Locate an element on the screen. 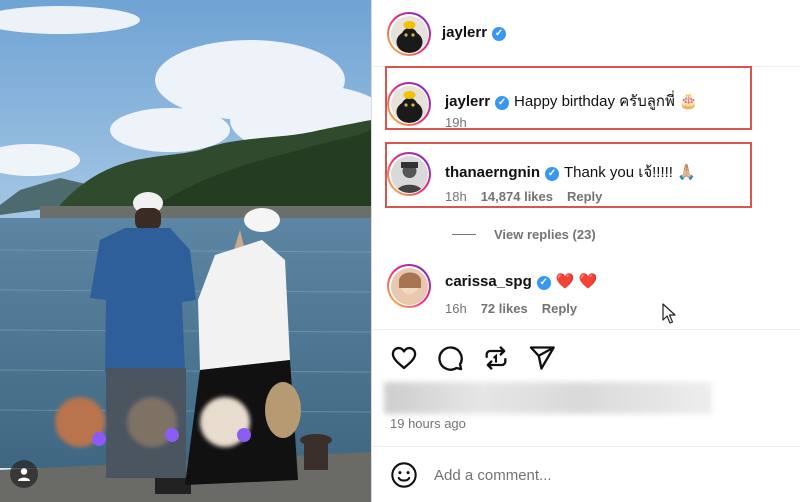  comment-icon is located at coordinates (450, 358).